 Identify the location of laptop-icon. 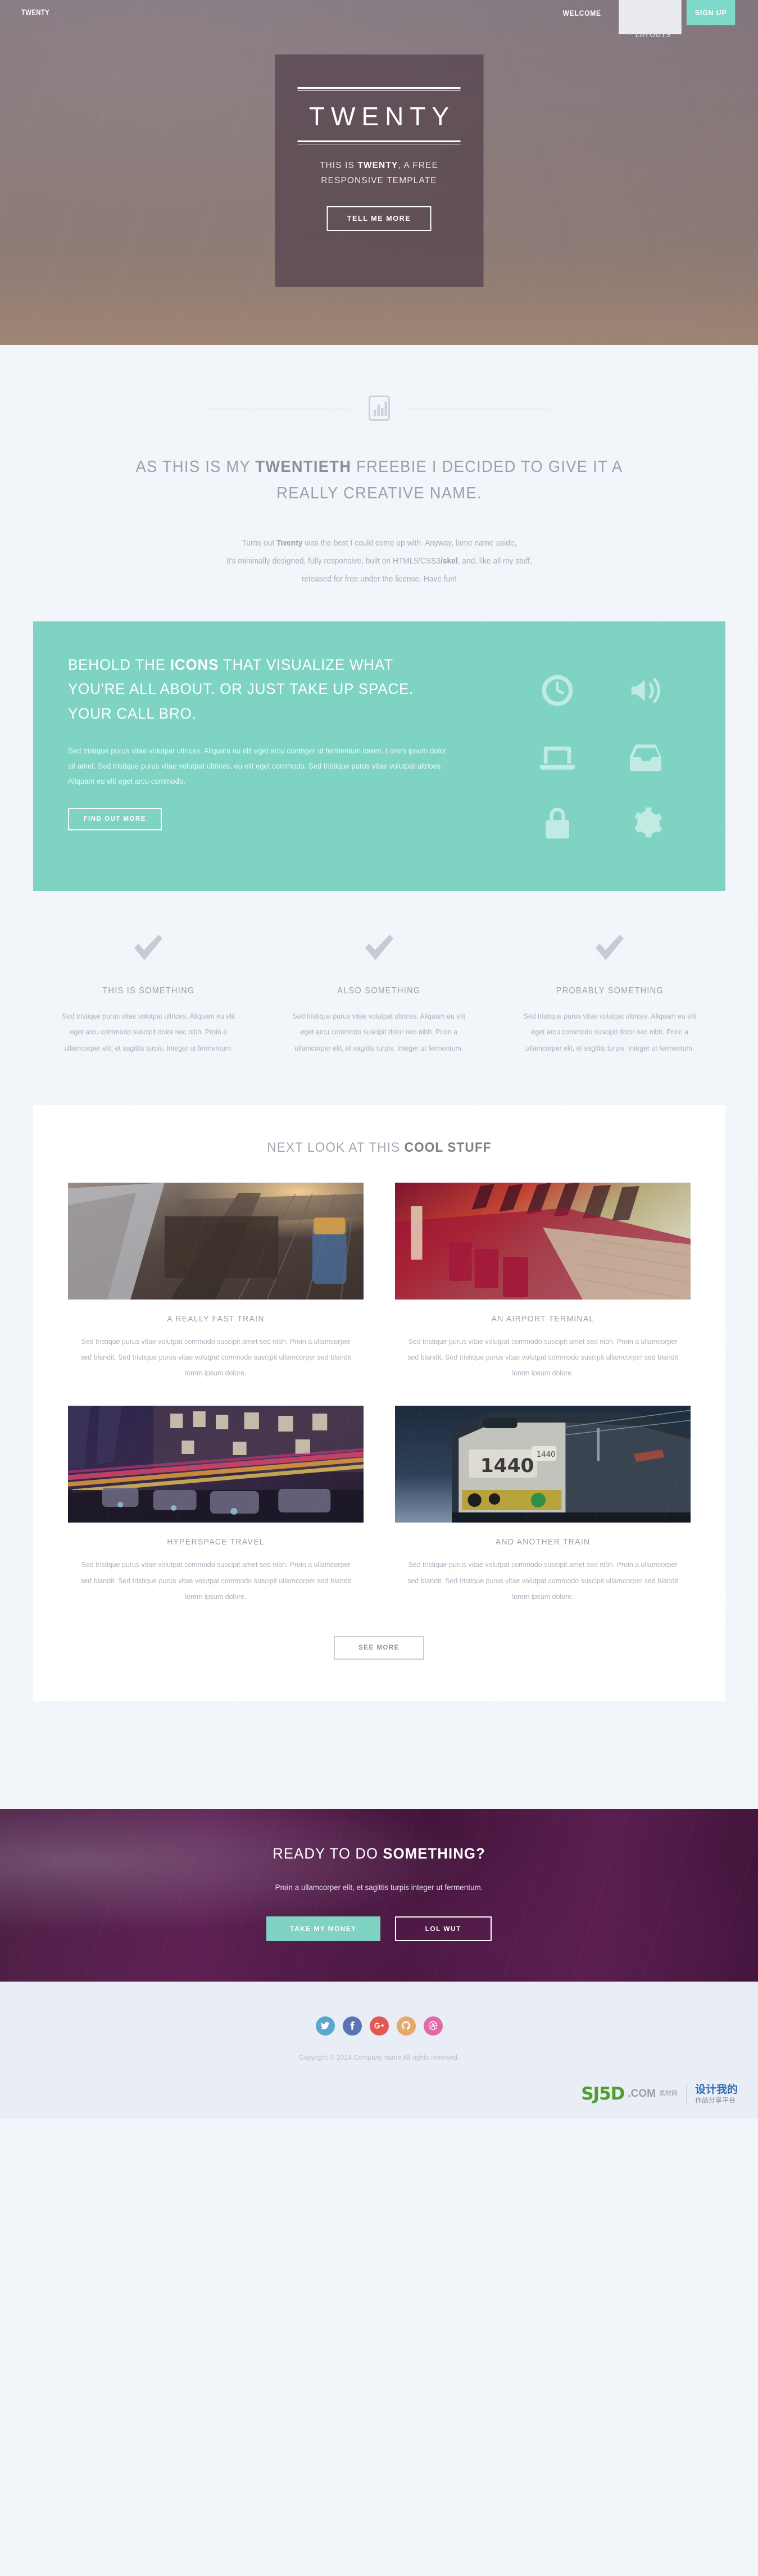
(557, 757).